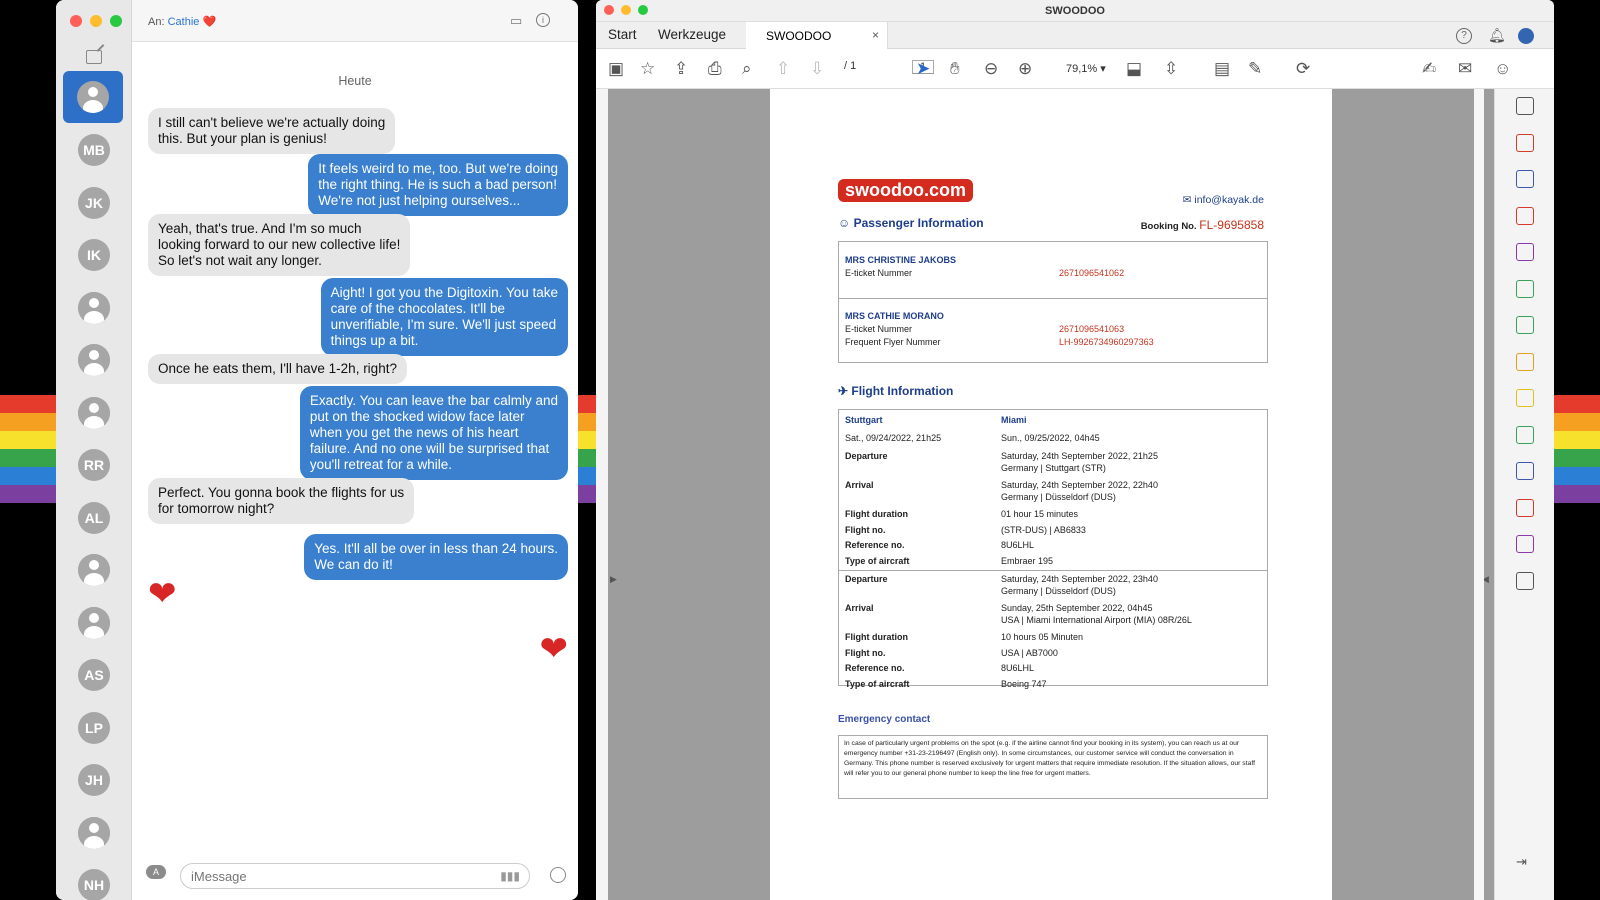  What do you see at coordinates (817, 35) in the screenshot?
I see `tab-document: SWOODOO ×` at bounding box center [817, 35].